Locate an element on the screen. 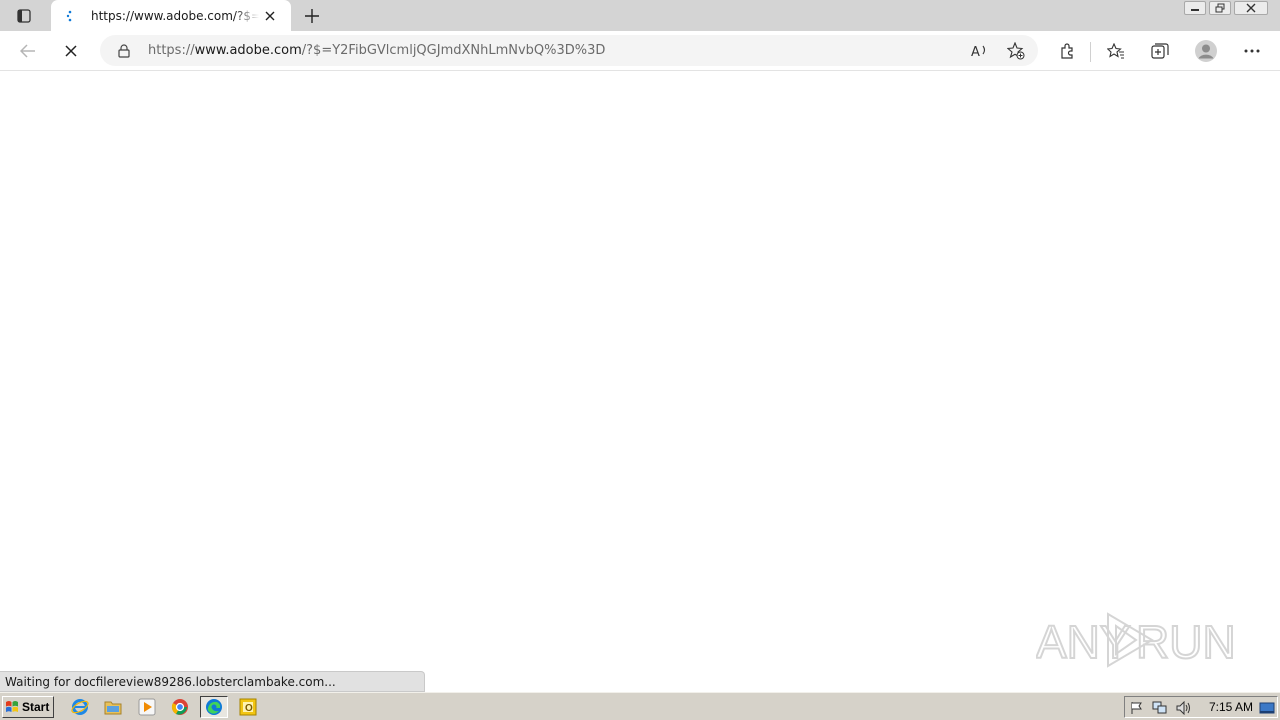  restore-icon is located at coordinates (1220, 8).